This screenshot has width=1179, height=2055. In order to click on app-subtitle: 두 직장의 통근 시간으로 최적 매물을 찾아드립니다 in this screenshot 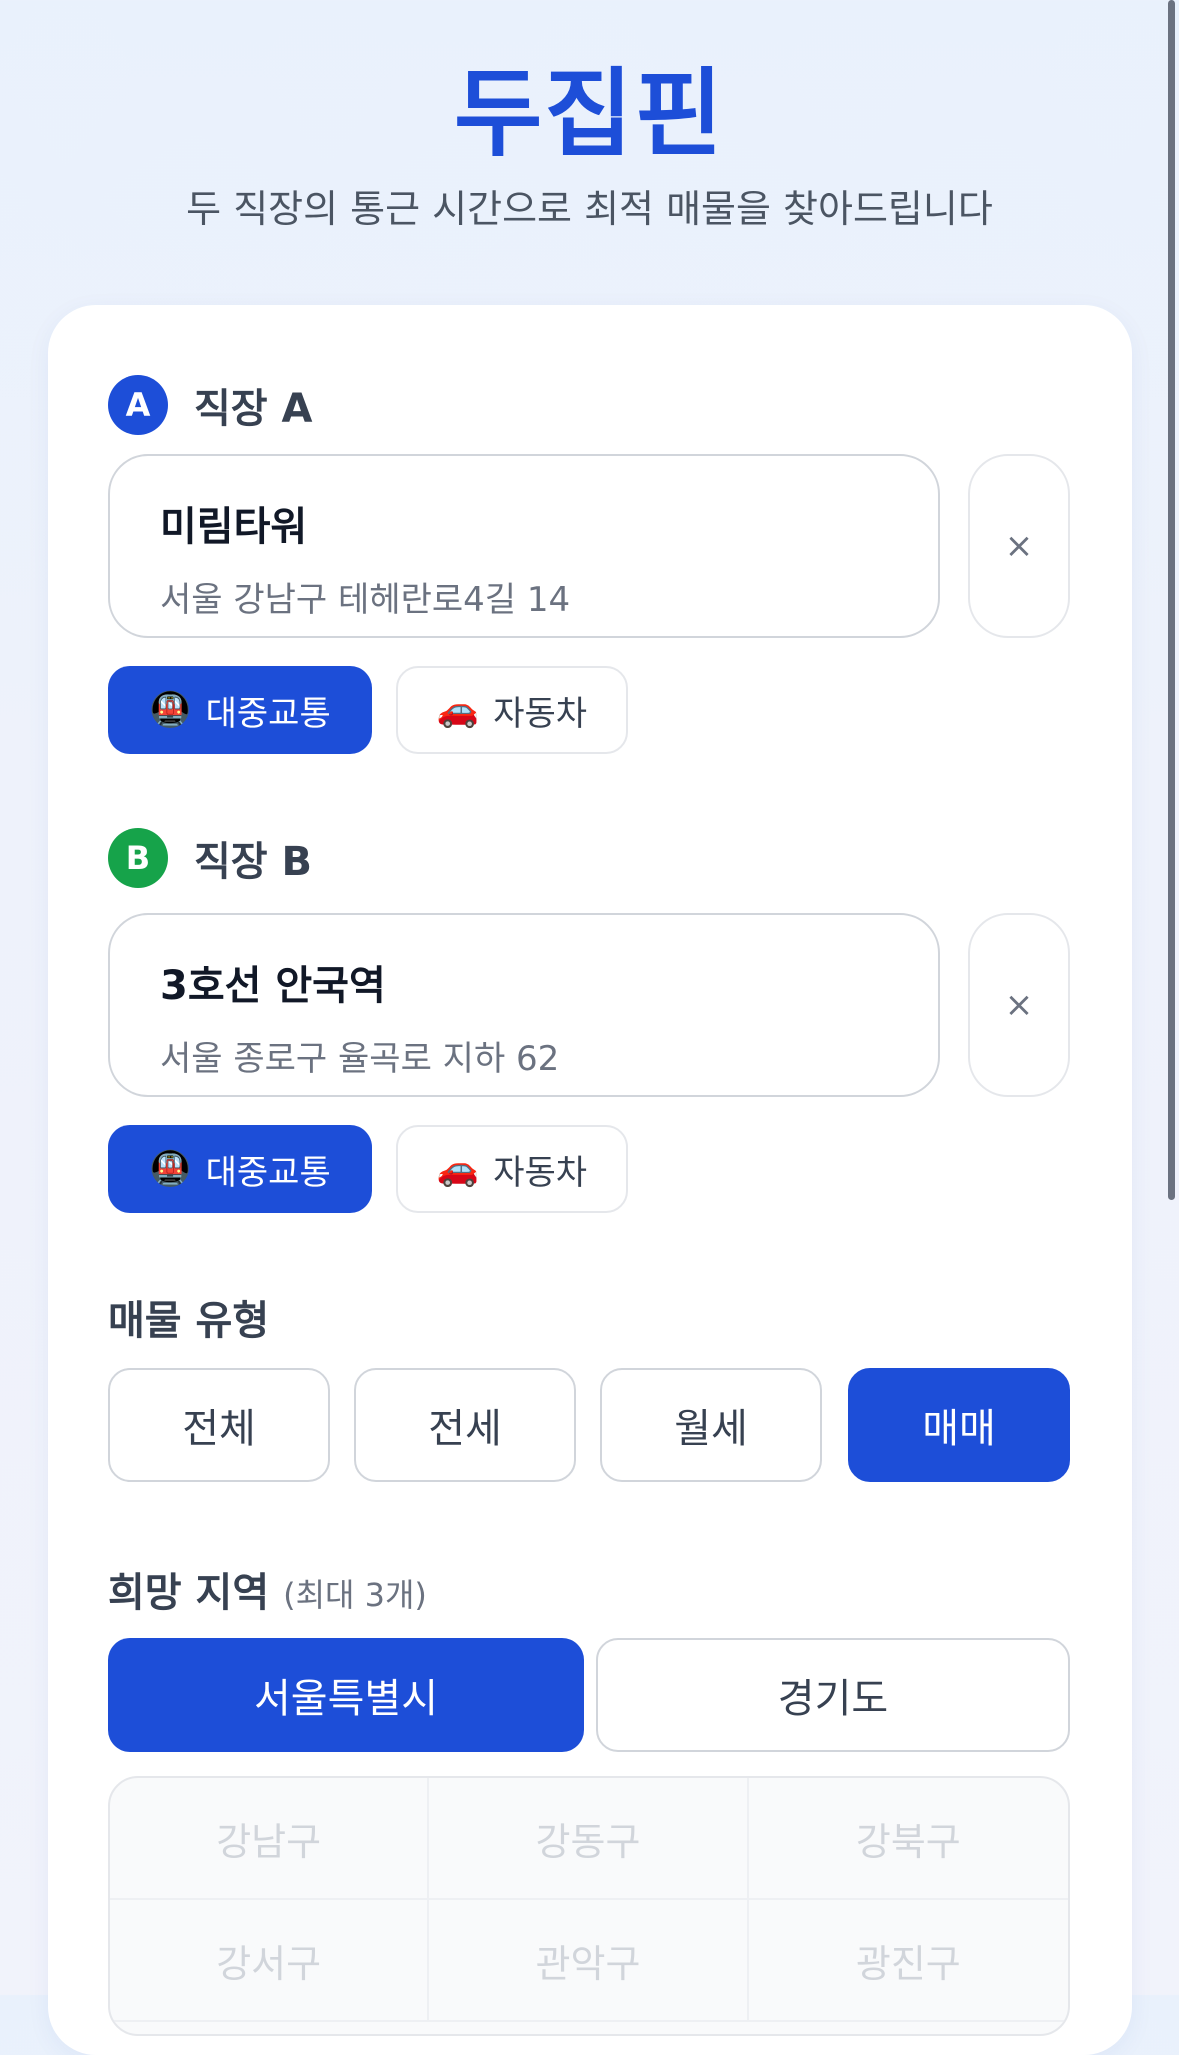, I will do `click(589, 209)`.